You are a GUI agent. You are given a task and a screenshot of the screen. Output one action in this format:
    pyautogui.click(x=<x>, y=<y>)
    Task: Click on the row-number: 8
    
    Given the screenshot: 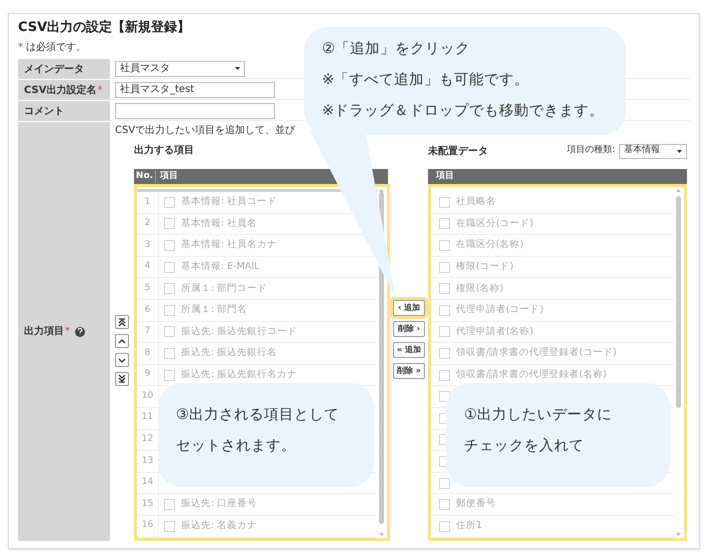 What is the action you would take?
    pyautogui.click(x=148, y=353)
    